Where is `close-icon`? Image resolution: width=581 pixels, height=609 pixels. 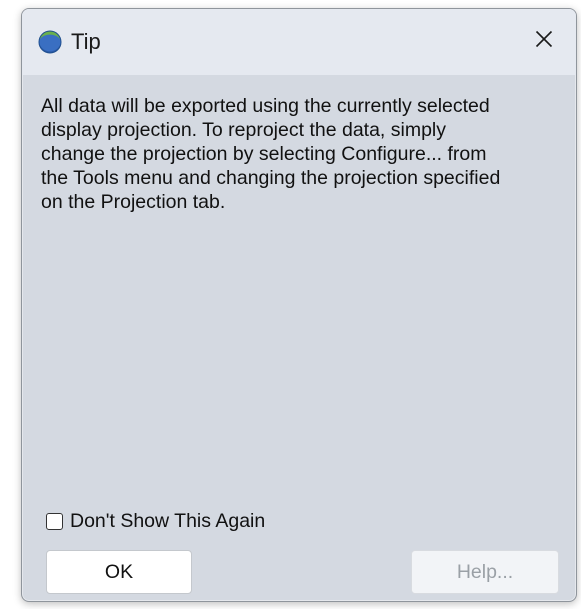
close-icon is located at coordinates (544, 41).